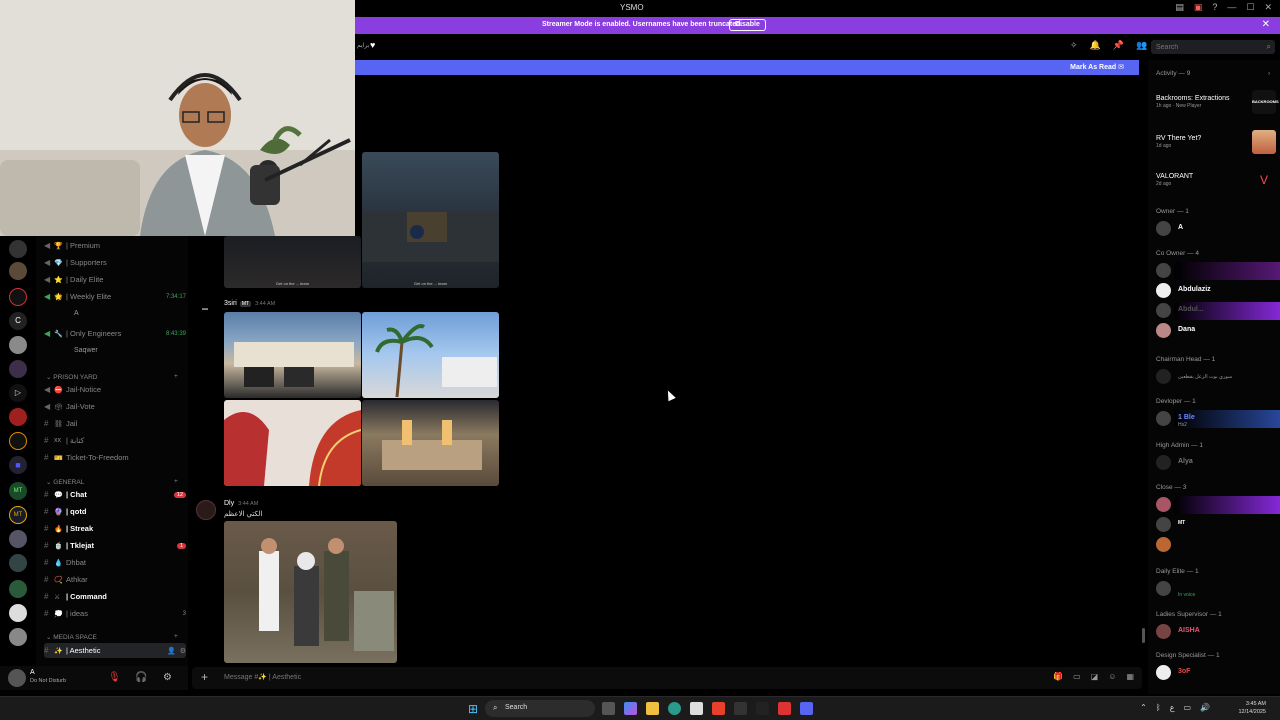  I want to click on member-item: Dana, so click(1217, 331).